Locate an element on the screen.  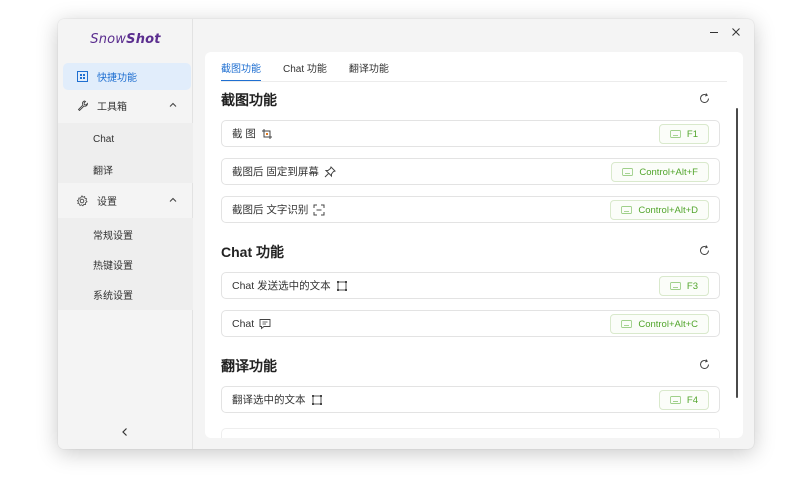
list-item is located at coordinates (470, 433).